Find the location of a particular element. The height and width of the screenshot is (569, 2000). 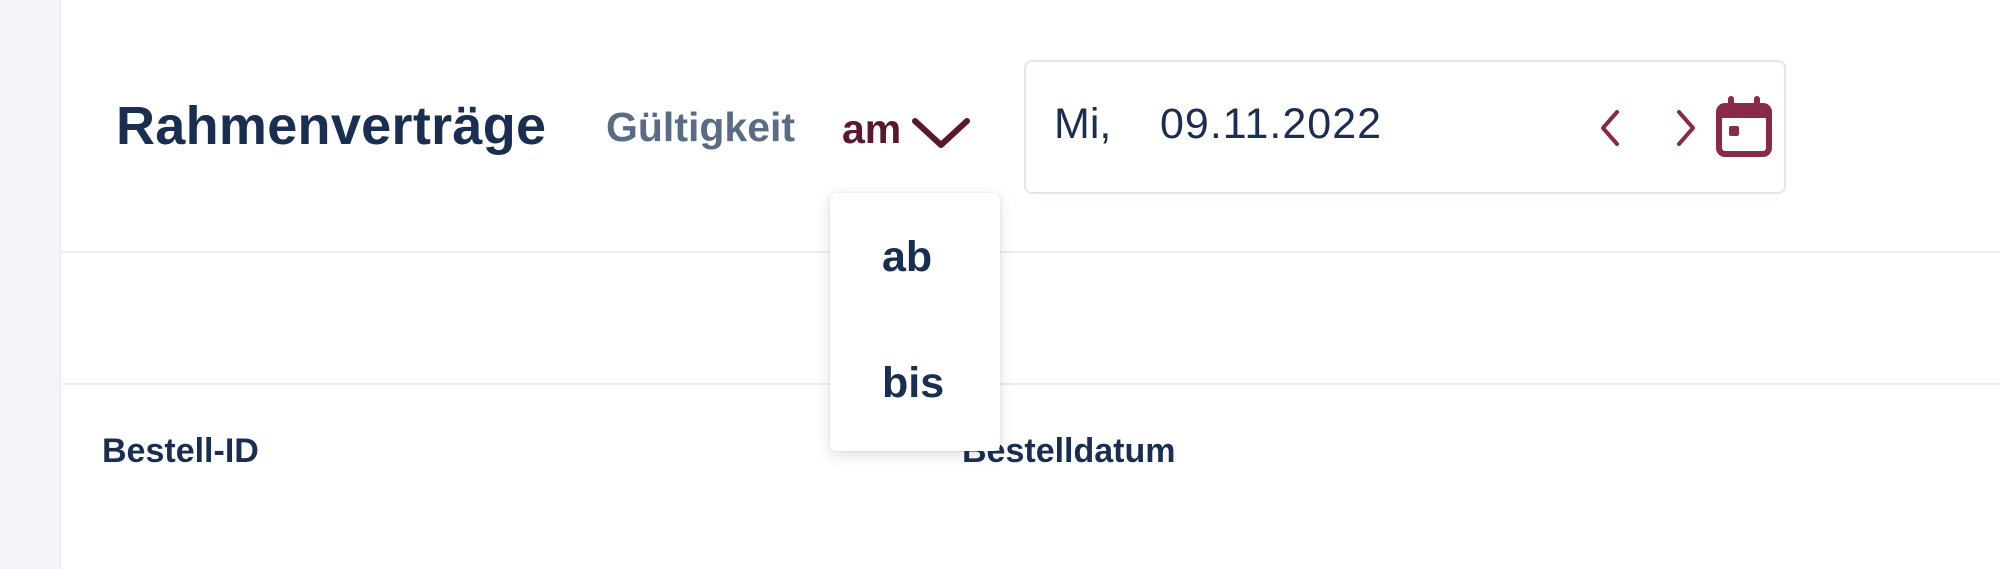

open-calendar-button is located at coordinates (1744, 128).